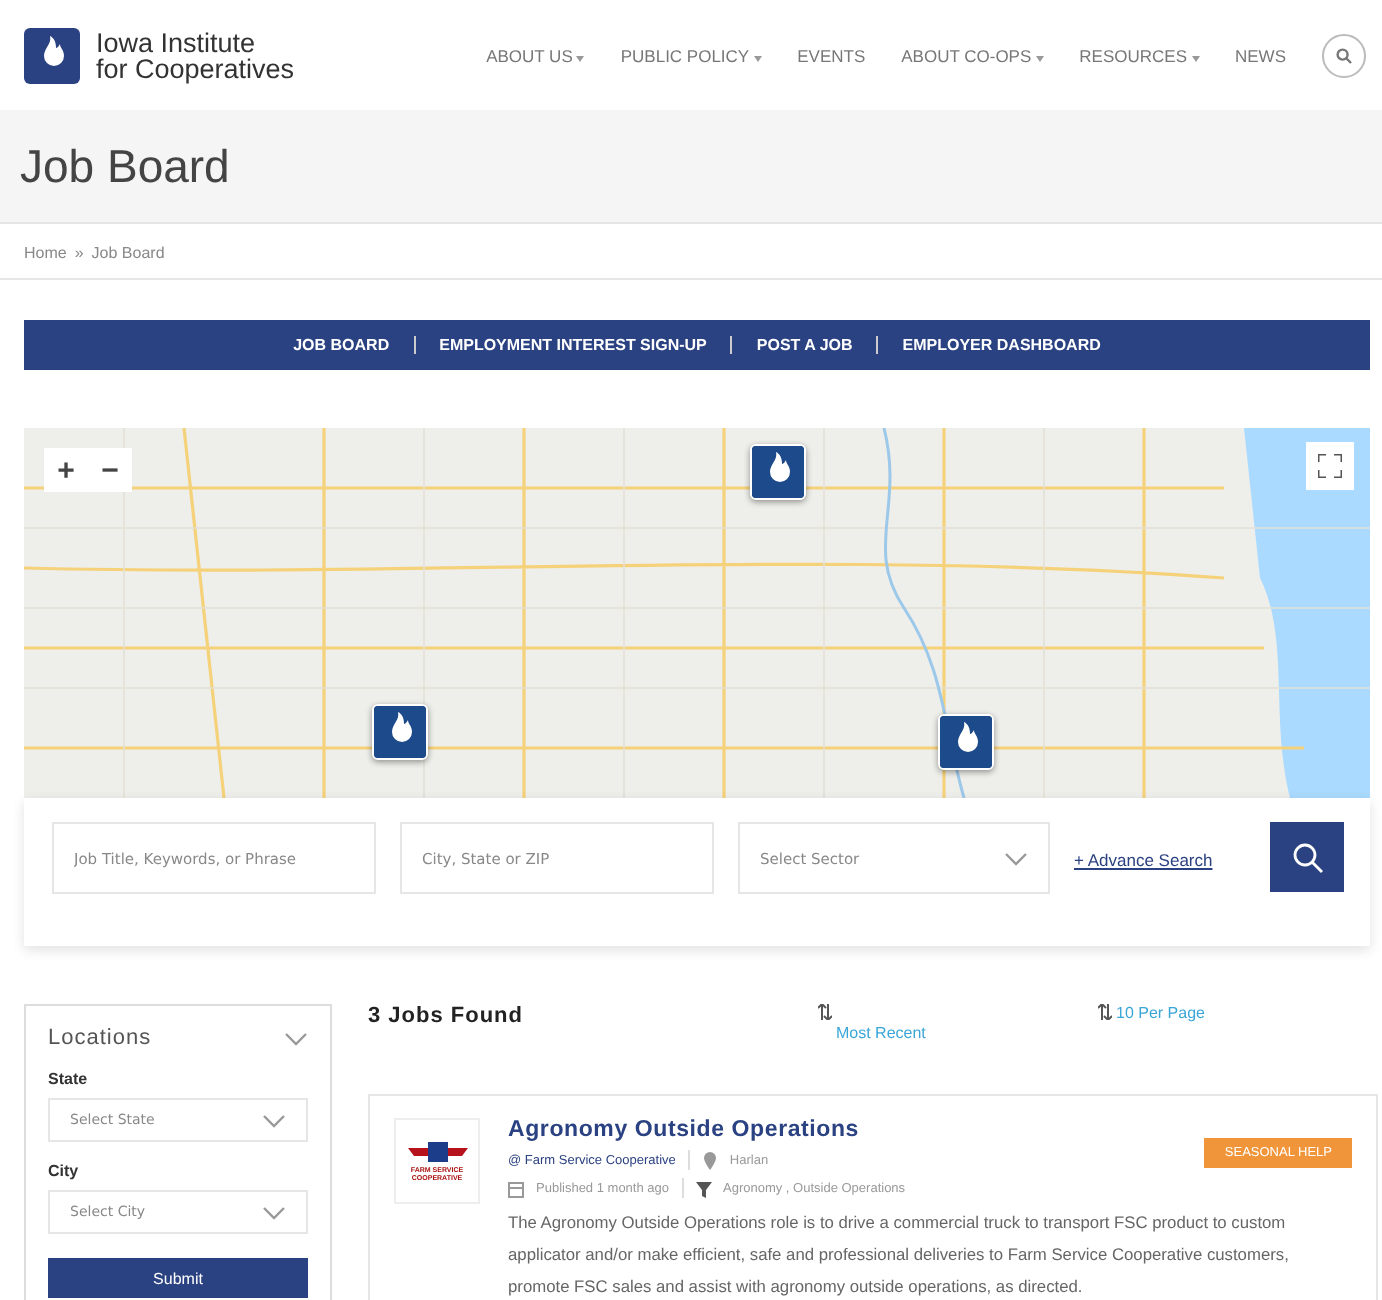 This screenshot has width=1382, height=1300. What do you see at coordinates (703, 1188) in the screenshot?
I see `filter-icon` at bounding box center [703, 1188].